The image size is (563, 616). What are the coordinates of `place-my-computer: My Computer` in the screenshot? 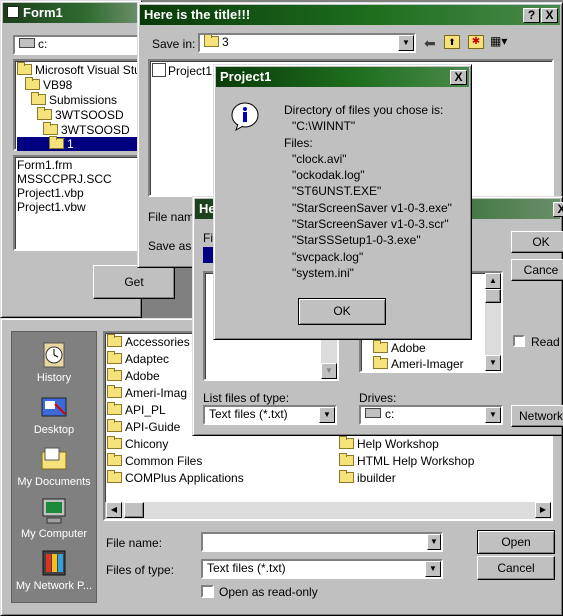 It's located at (54, 518).